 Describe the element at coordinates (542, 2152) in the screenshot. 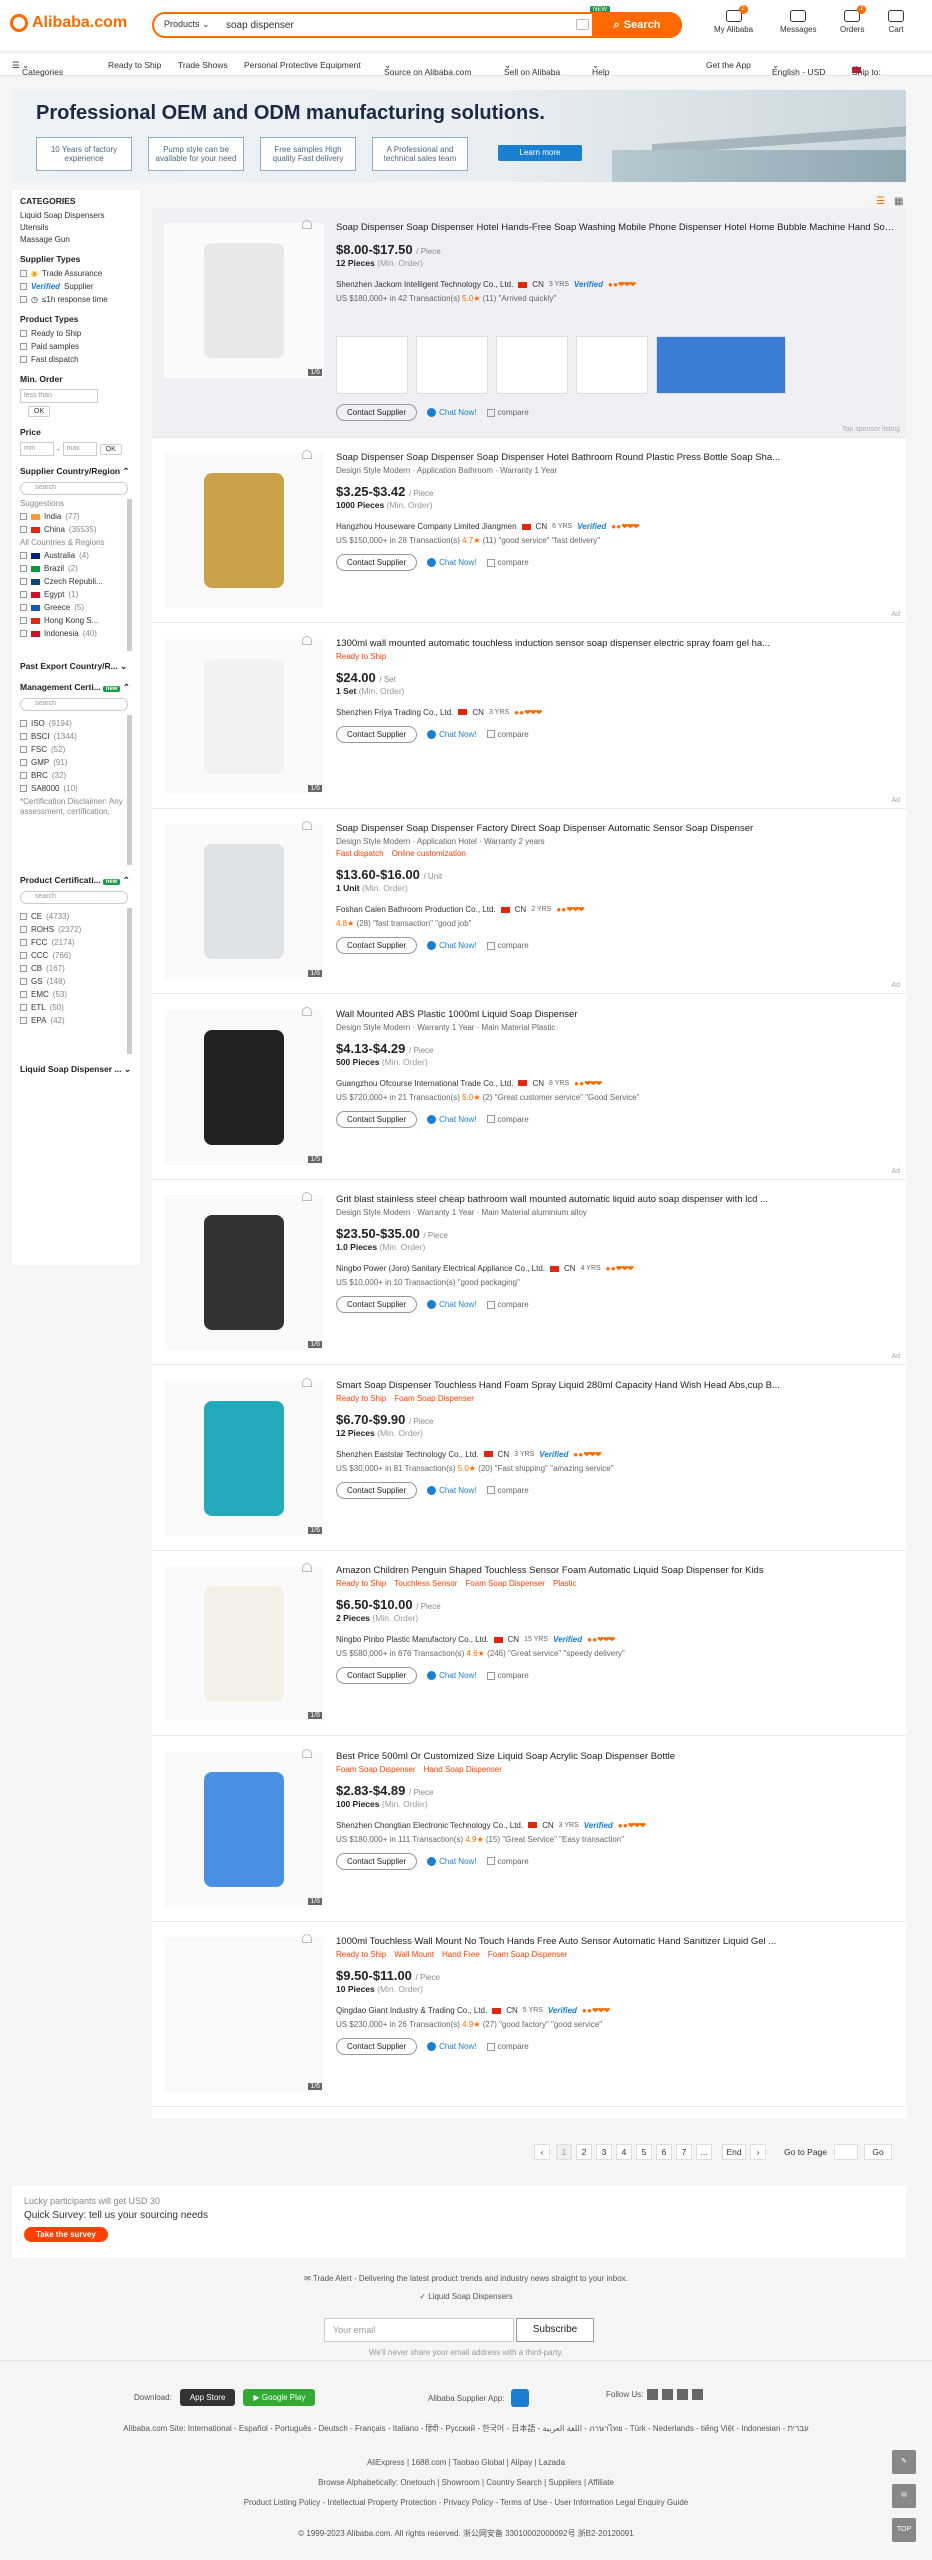

I see `prev-page-button: ‹` at that location.